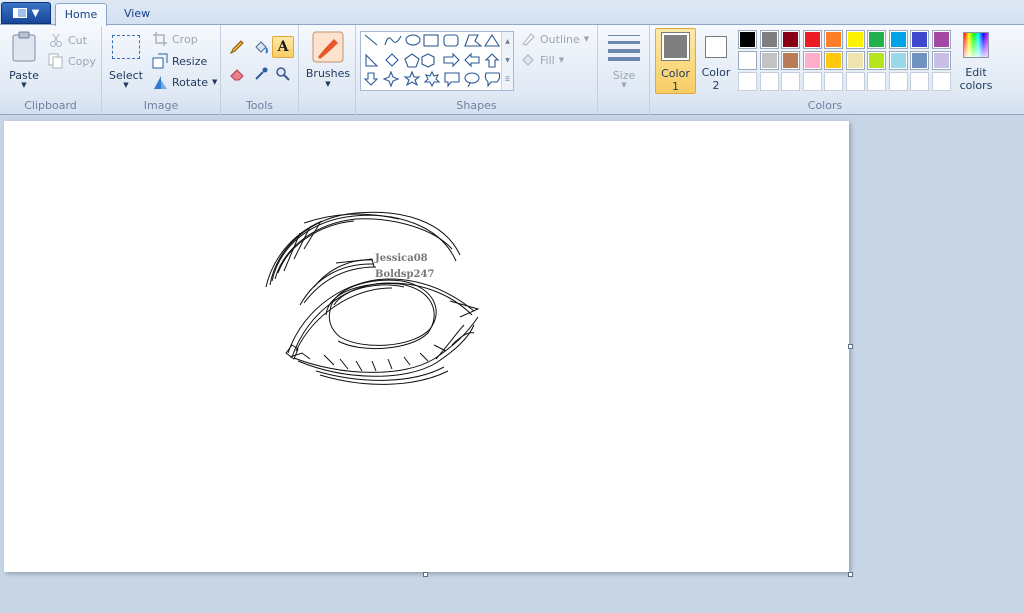  What do you see at coordinates (50, 105) in the screenshot?
I see `clipboard-group-label: Clipboard` at bounding box center [50, 105].